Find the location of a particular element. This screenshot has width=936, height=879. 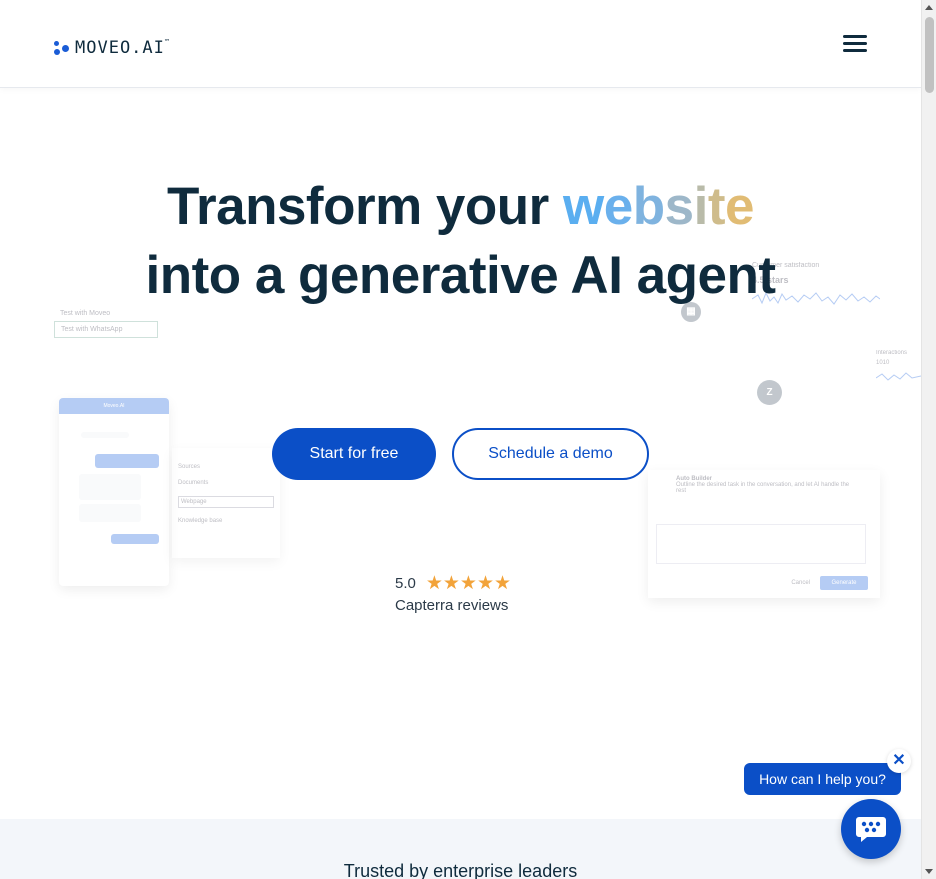

scroll-thumb is located at coordinates (929, 55).